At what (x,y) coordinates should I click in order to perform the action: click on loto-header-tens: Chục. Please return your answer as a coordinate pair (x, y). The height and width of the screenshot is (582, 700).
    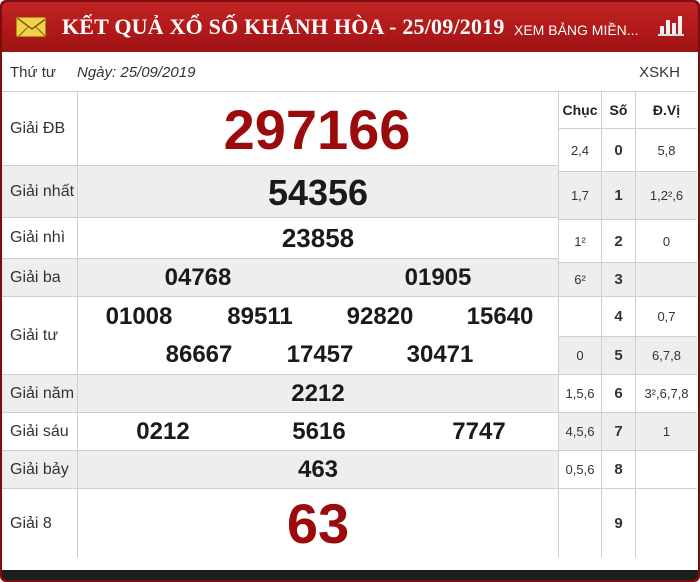
    Looking at the image, I should click on (580, 110).